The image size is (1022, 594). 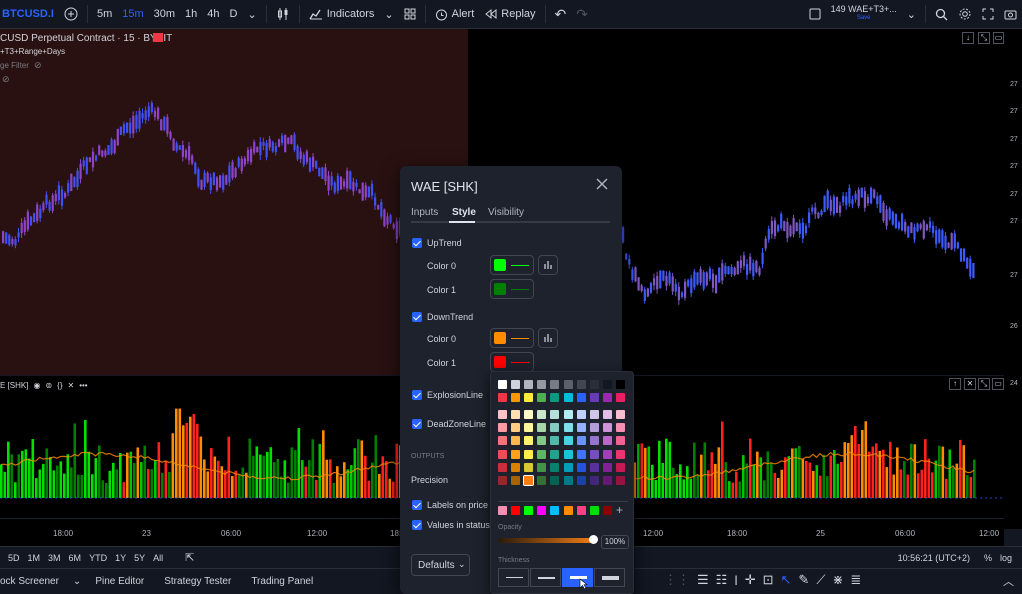 What do you see at coordinates (820, 580) in the screenshot?
I see `trend-line-icon: ⟋` at bounding box center [820, 580].